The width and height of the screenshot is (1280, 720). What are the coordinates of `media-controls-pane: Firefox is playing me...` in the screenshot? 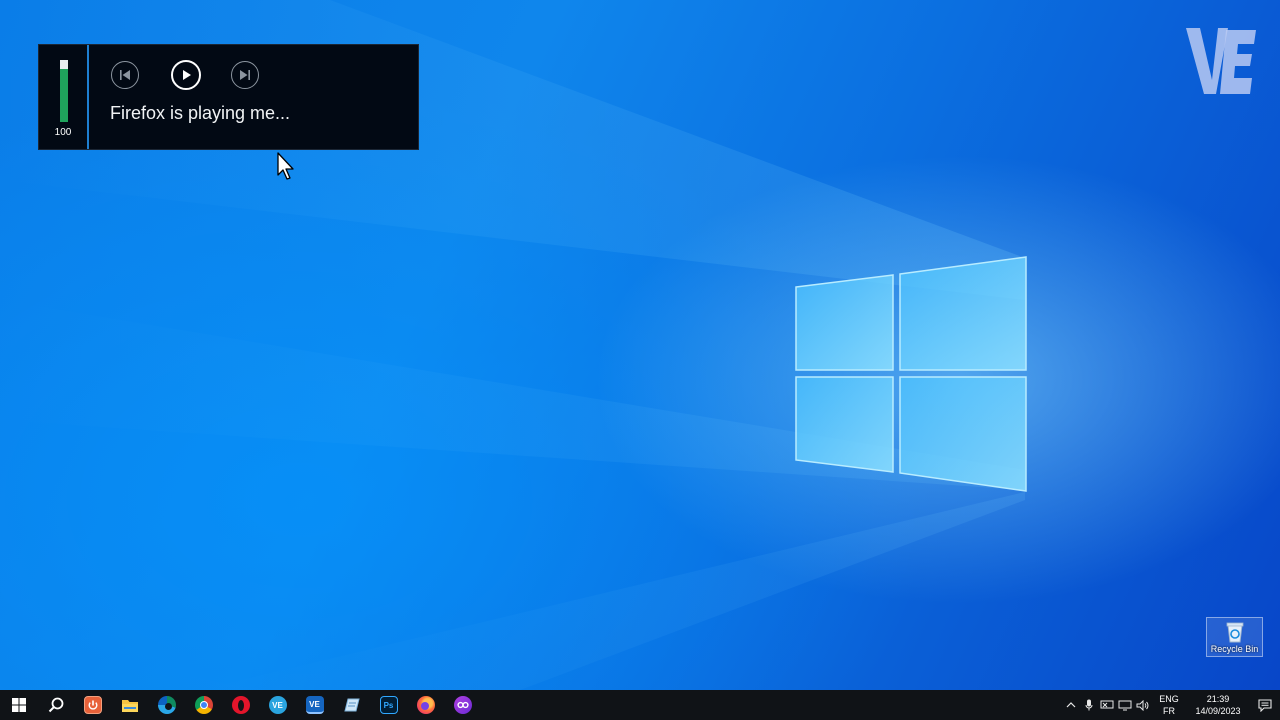 It's located at (253, 97).